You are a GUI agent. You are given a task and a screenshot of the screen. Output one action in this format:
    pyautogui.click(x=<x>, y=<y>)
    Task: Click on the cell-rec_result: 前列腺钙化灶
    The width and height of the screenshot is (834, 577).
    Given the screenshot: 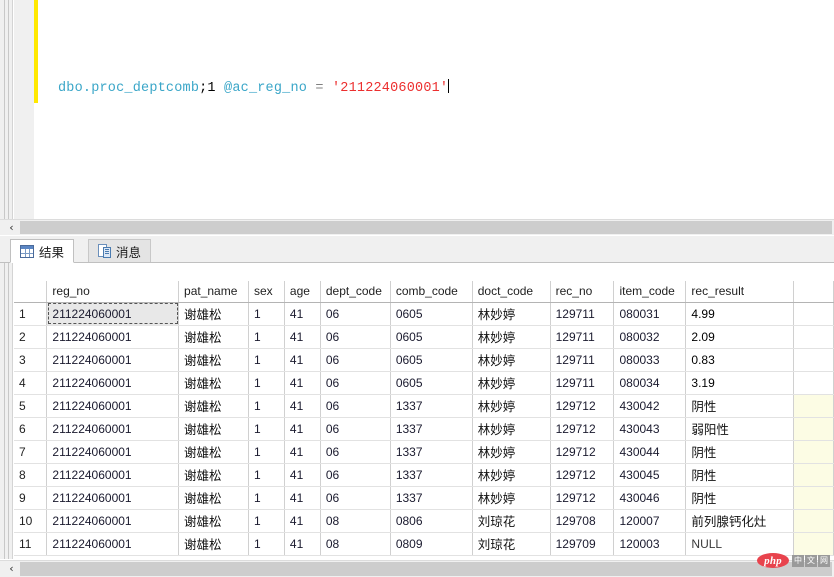 What is the action you would take?
    pyautogui.click(x=740, y=521)
    